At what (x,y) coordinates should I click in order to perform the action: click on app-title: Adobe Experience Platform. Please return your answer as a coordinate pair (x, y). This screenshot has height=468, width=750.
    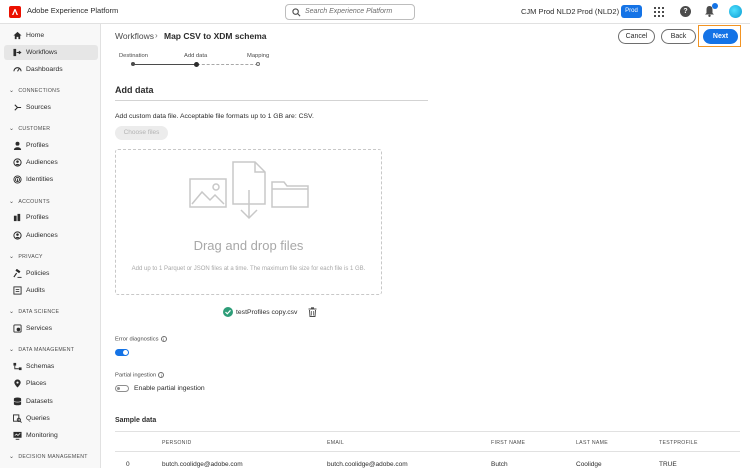
    Looking at the image, I should click on (72, 10).